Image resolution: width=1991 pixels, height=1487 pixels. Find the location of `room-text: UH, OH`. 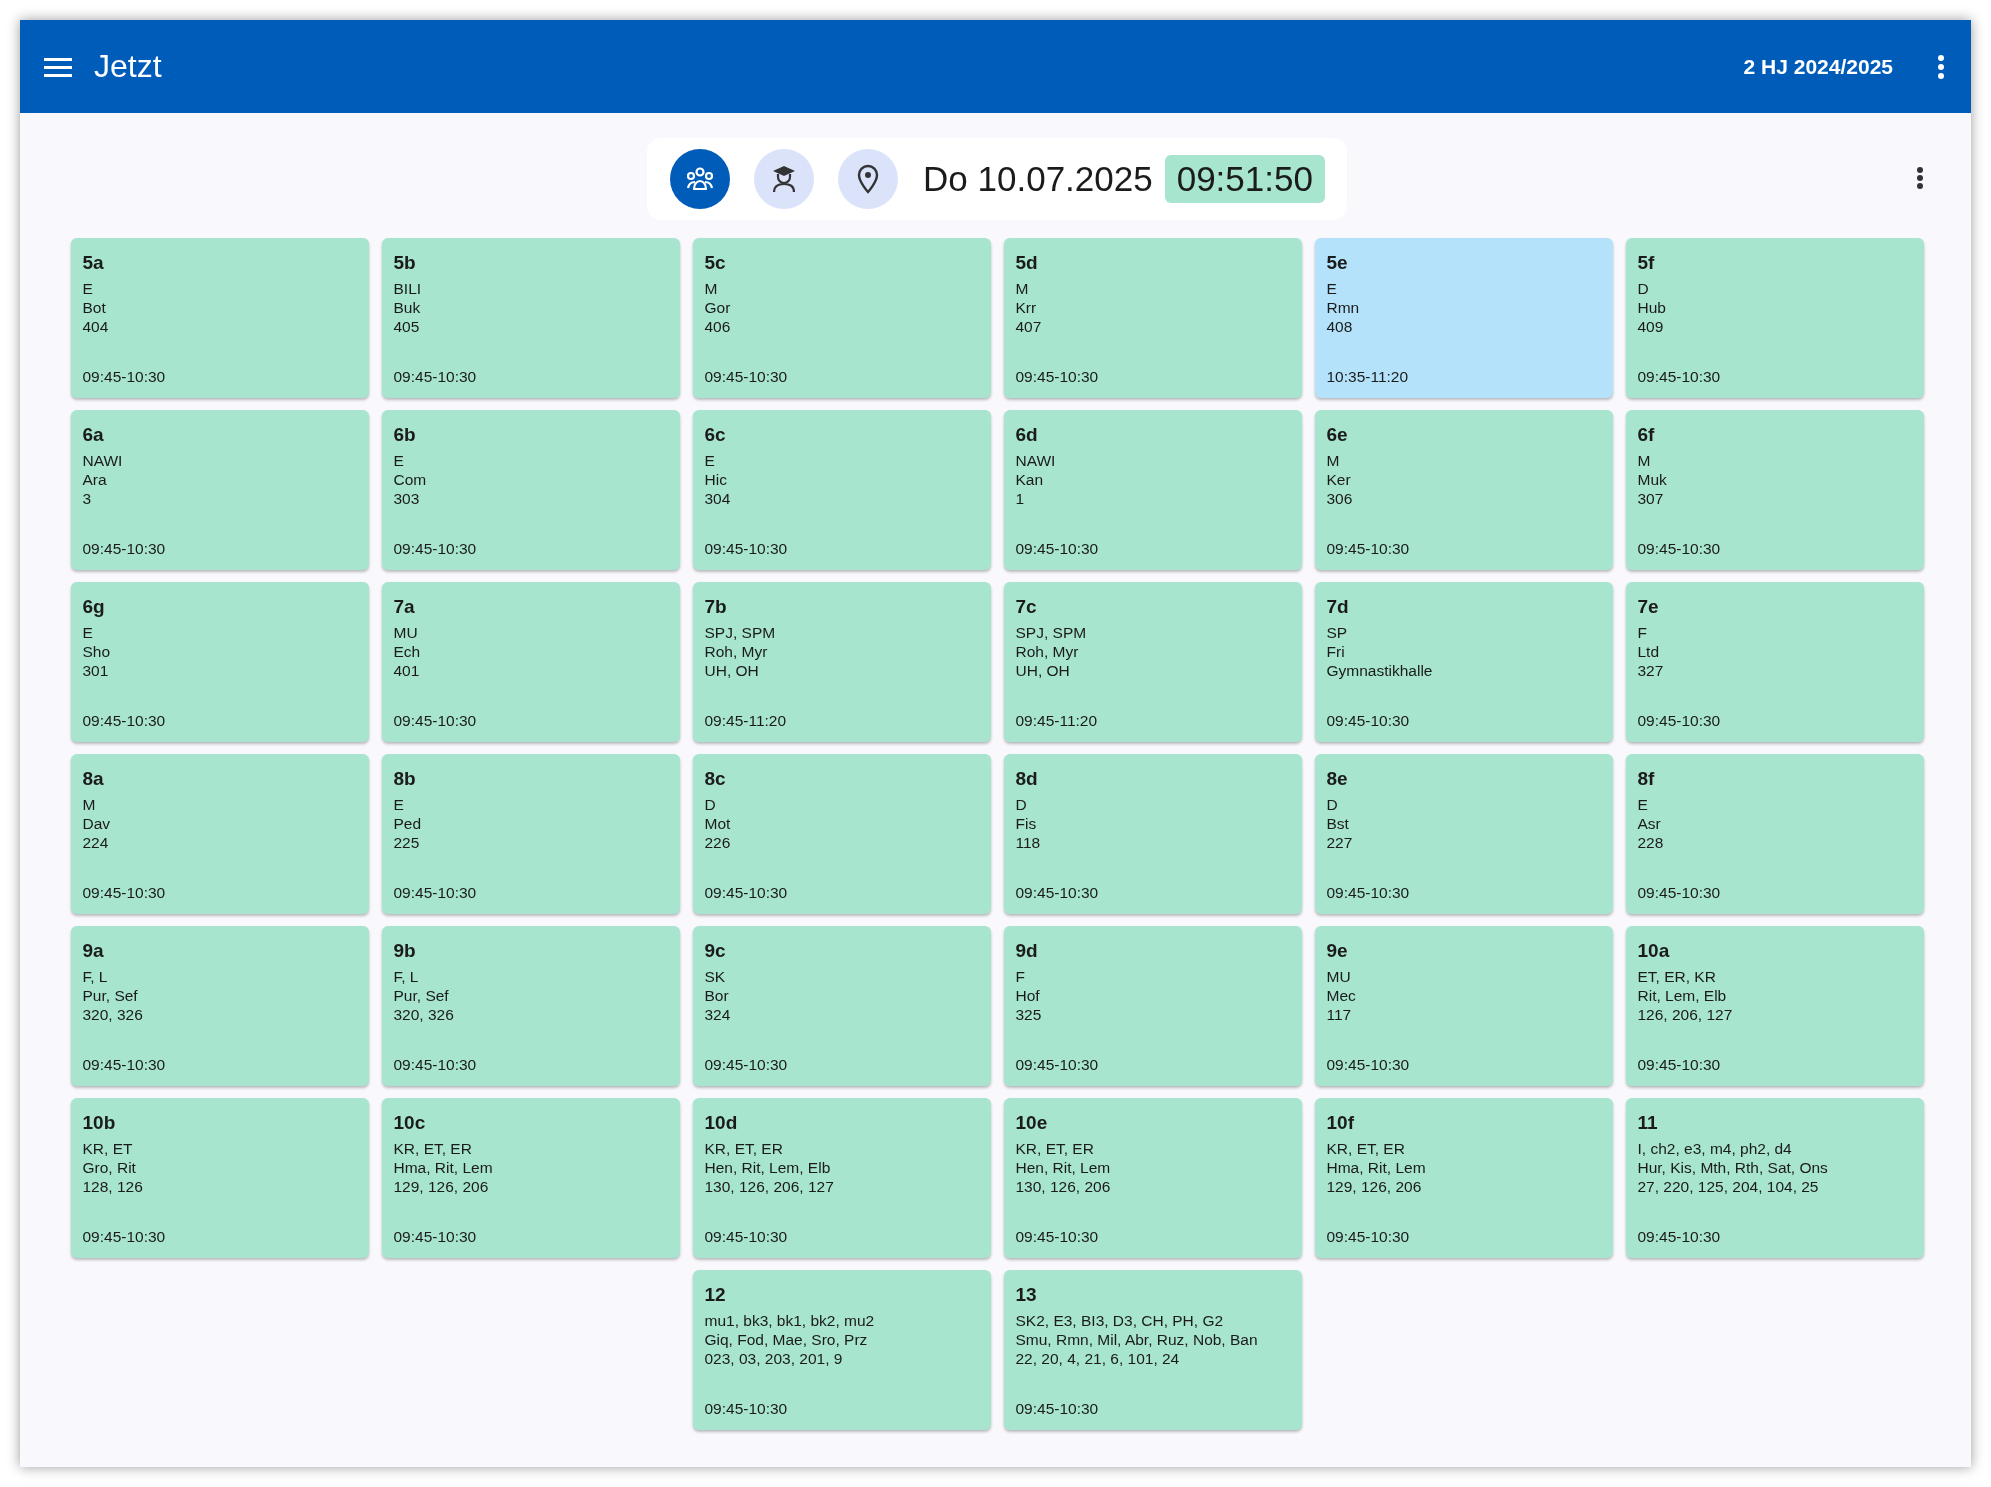

room-text: UH, OH is located at coordinates (1043, 670).